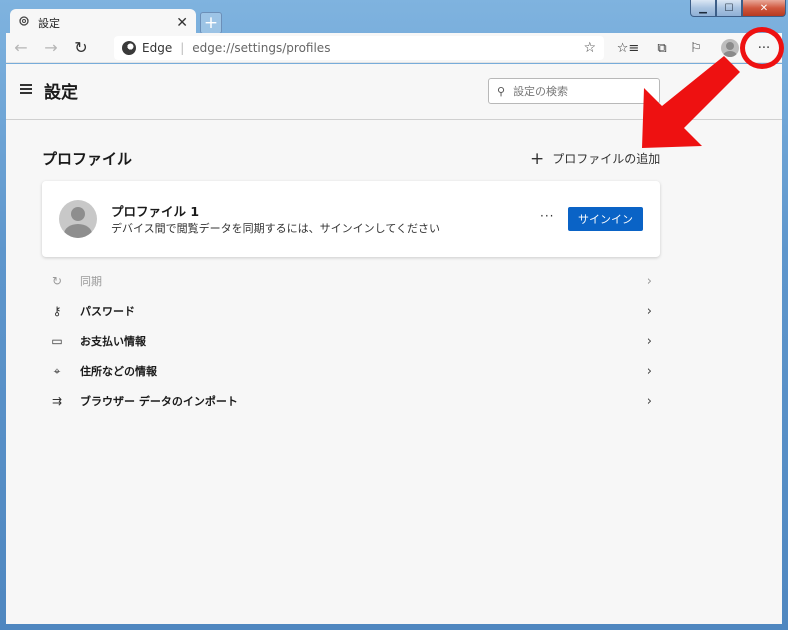 This screenshot has width=788, height=630. What do you see at coordinates (211, 23) in the screenshot?
I see `new-tab-button: +` at bounding box center [211, 23].